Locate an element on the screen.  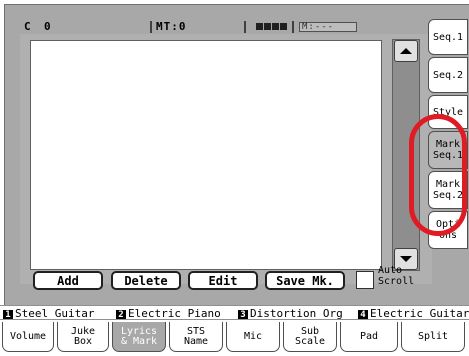
tab-juke-box: Juke Box is located at coordinates (83, 337).